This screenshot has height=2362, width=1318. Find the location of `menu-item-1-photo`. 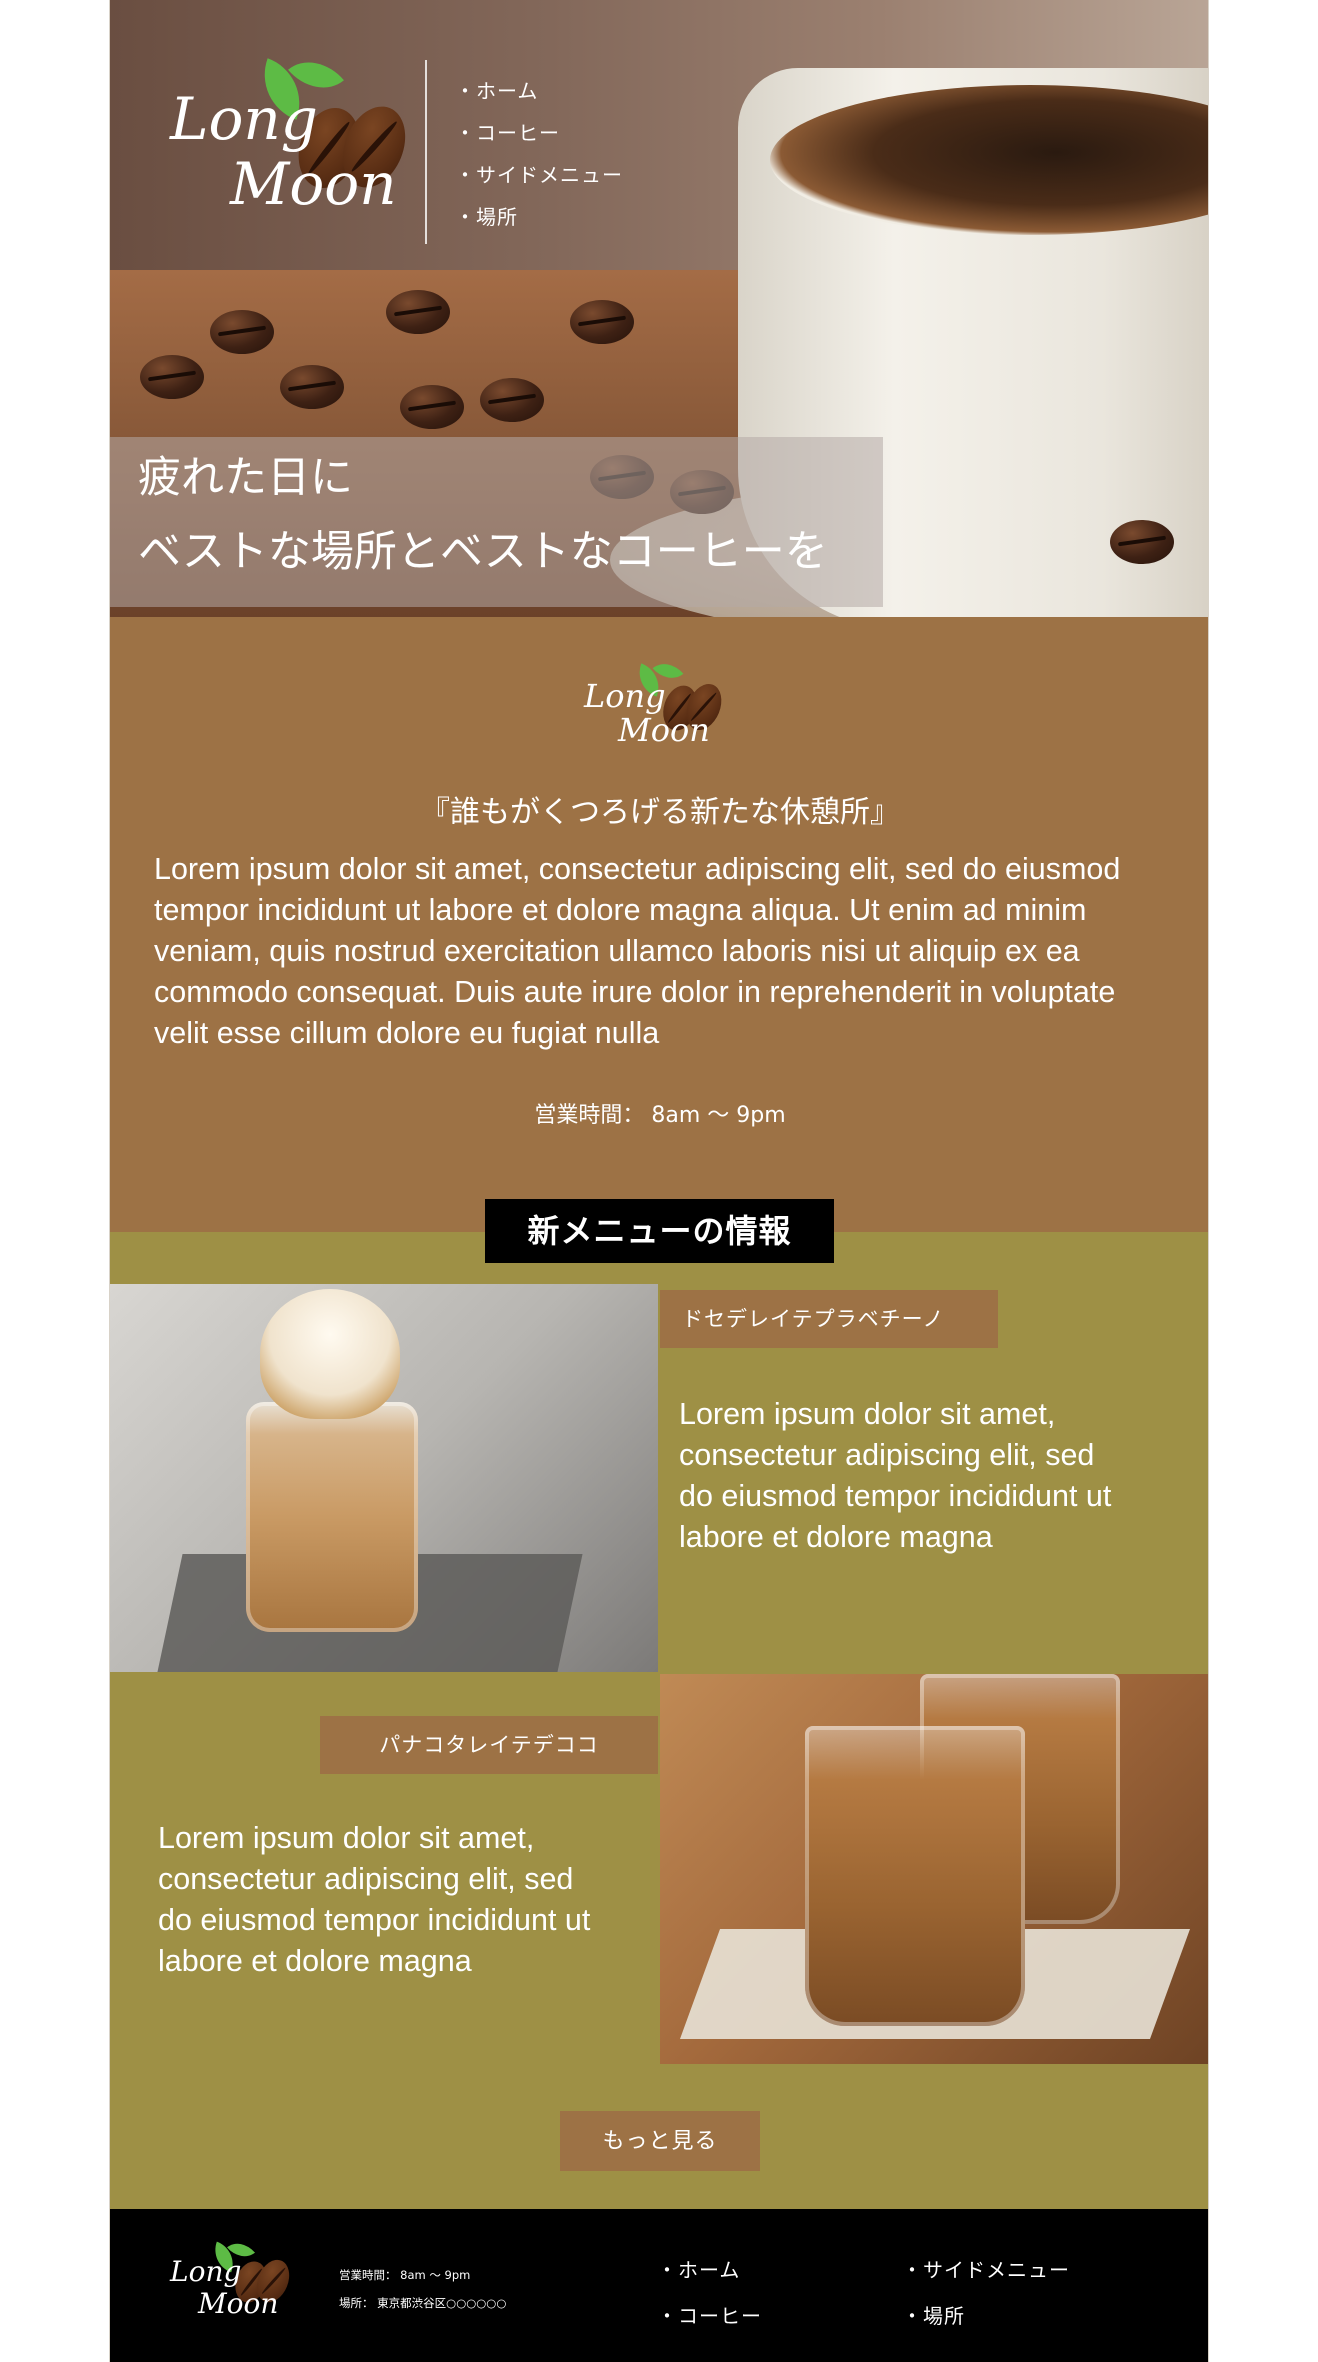

menu-item-1-photo is located at coordinates (384, 1478).